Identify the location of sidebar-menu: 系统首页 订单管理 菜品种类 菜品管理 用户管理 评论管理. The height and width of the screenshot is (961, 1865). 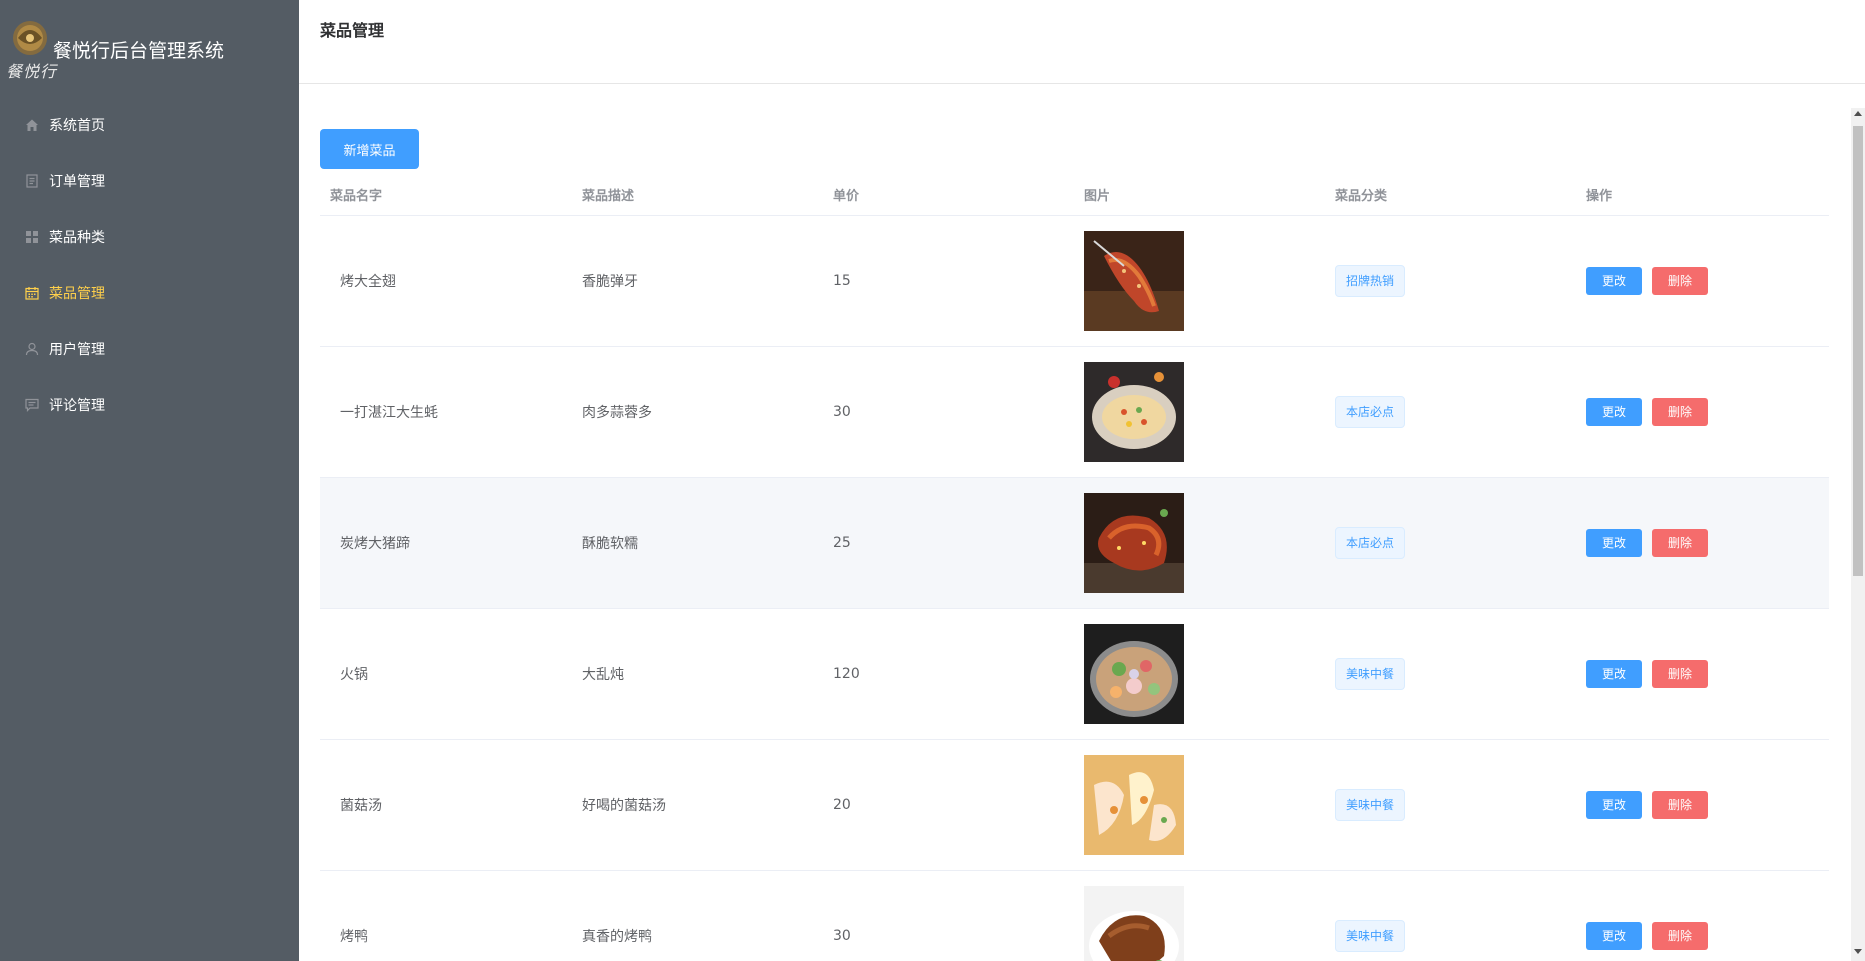
(149, 265).